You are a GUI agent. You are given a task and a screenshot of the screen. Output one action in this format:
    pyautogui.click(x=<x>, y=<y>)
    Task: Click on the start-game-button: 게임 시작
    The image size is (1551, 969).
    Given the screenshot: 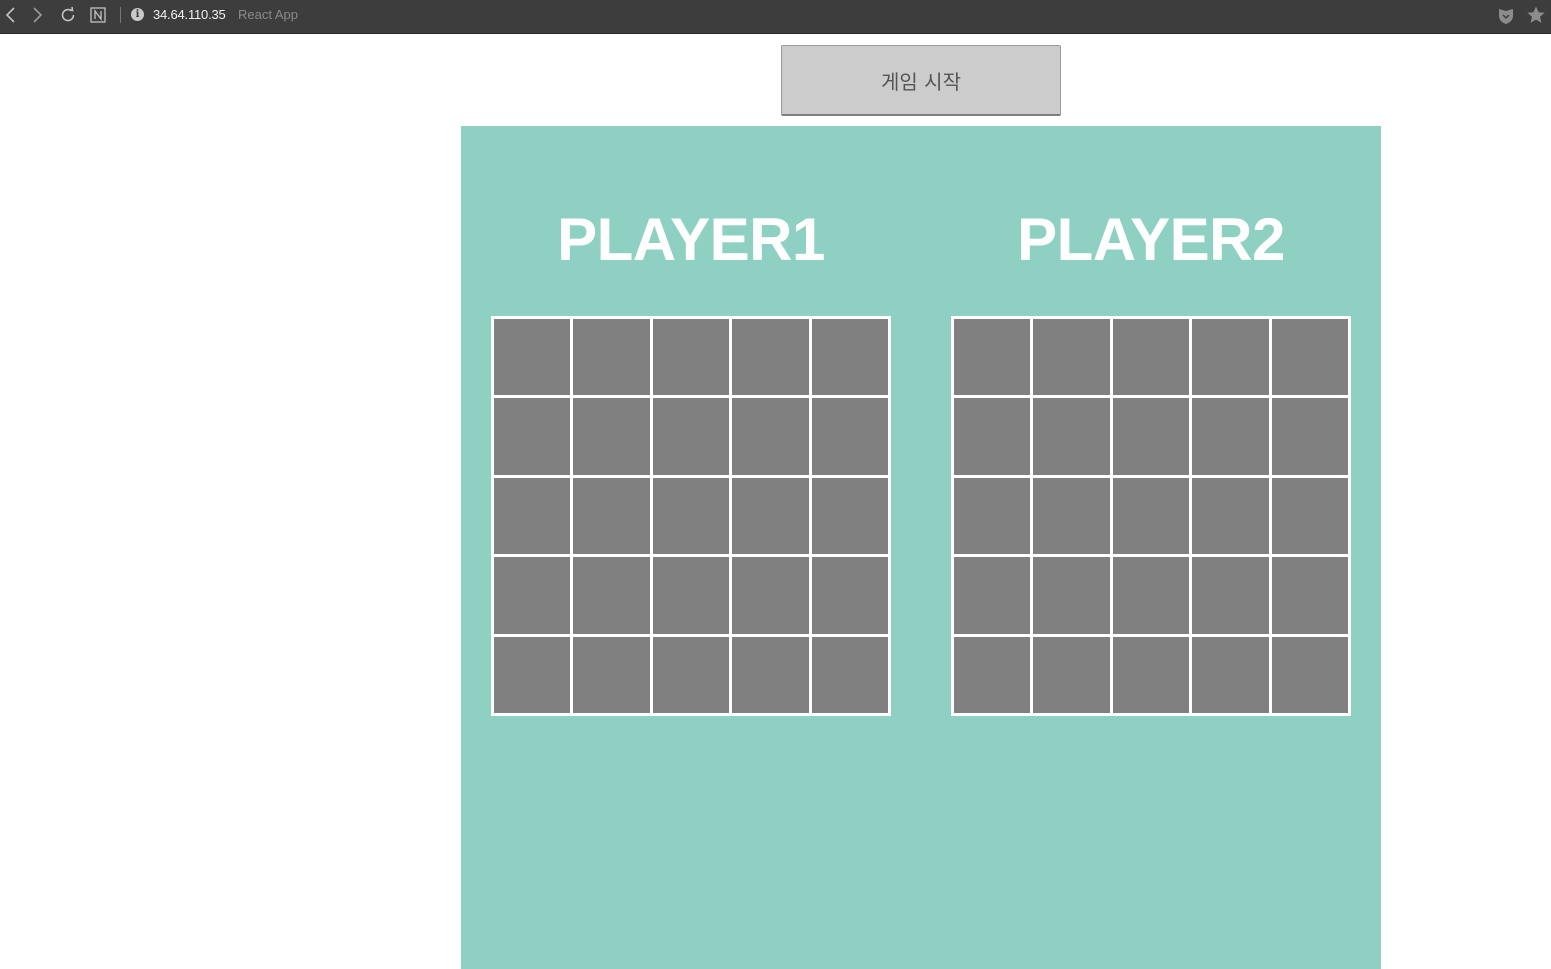 What is the action you would take?
    pyautogui.click(x=921, y=80)
    